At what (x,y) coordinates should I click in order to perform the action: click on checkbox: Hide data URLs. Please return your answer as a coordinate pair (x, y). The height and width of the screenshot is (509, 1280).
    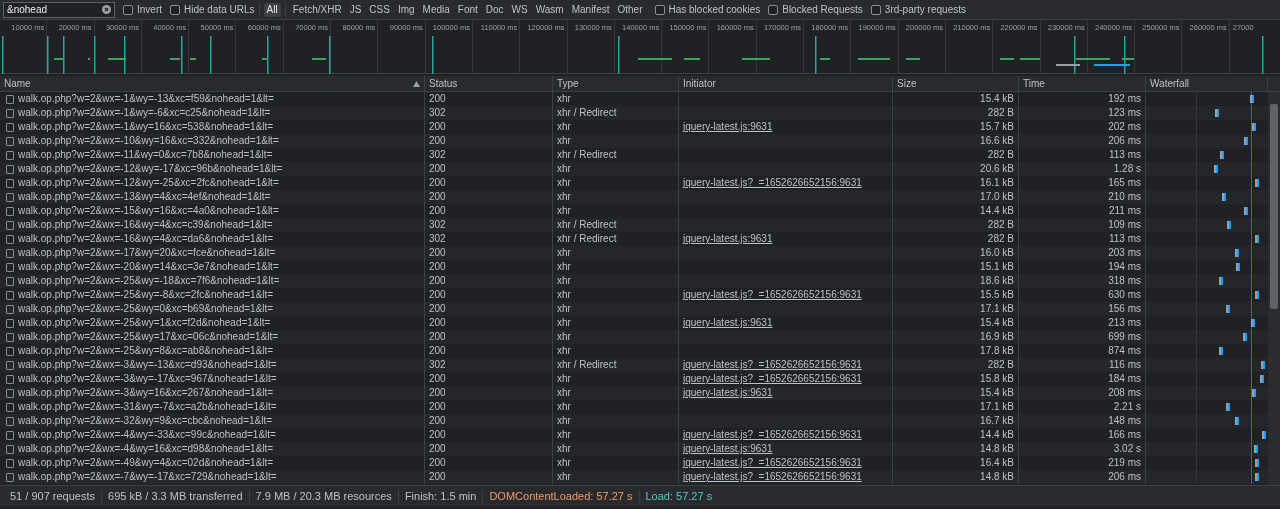
    Looking at the image, I should click on (212, 9).